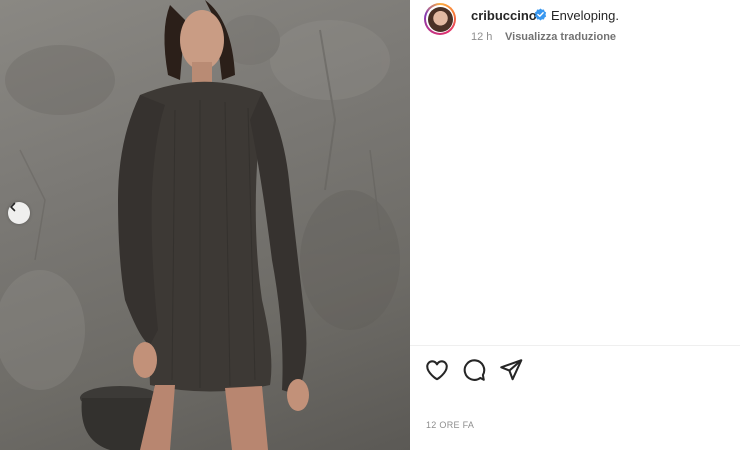  Describe the element at coordinates (450, 425) in the screenshot. I see `post-timestamp: 12 ORE FA` at that location.